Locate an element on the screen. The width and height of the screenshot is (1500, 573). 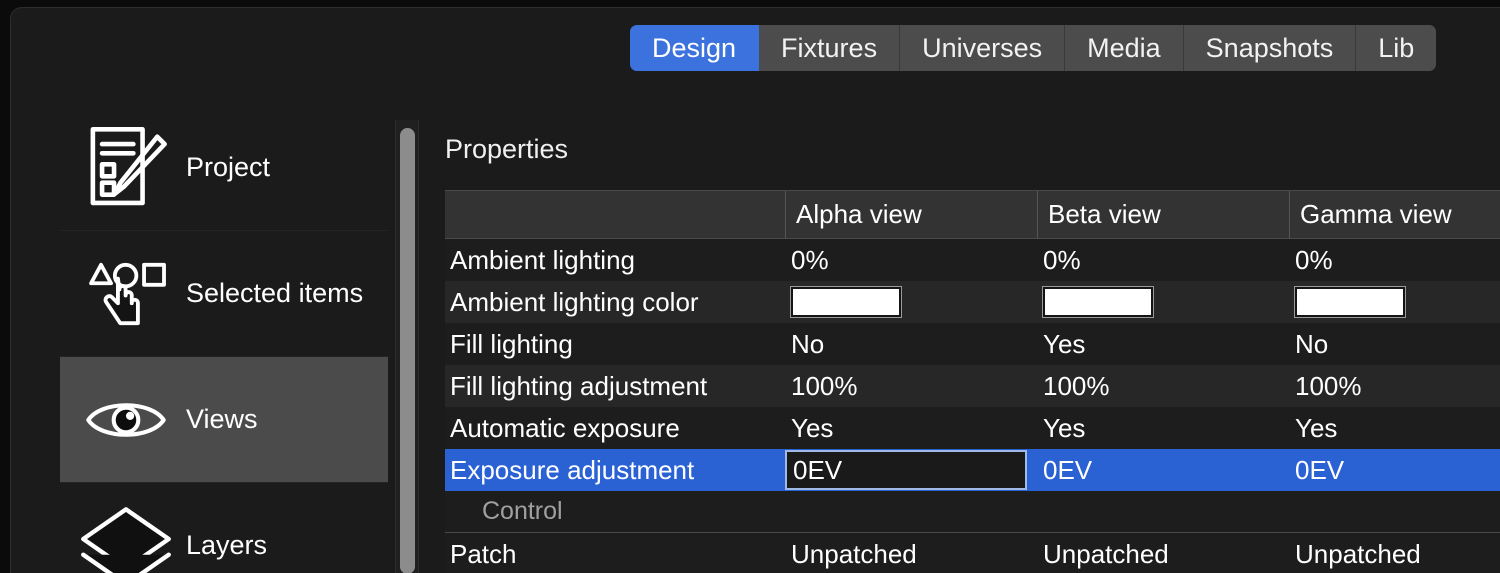
sidebar-item-views: Views is located at coordinates (224, 420).